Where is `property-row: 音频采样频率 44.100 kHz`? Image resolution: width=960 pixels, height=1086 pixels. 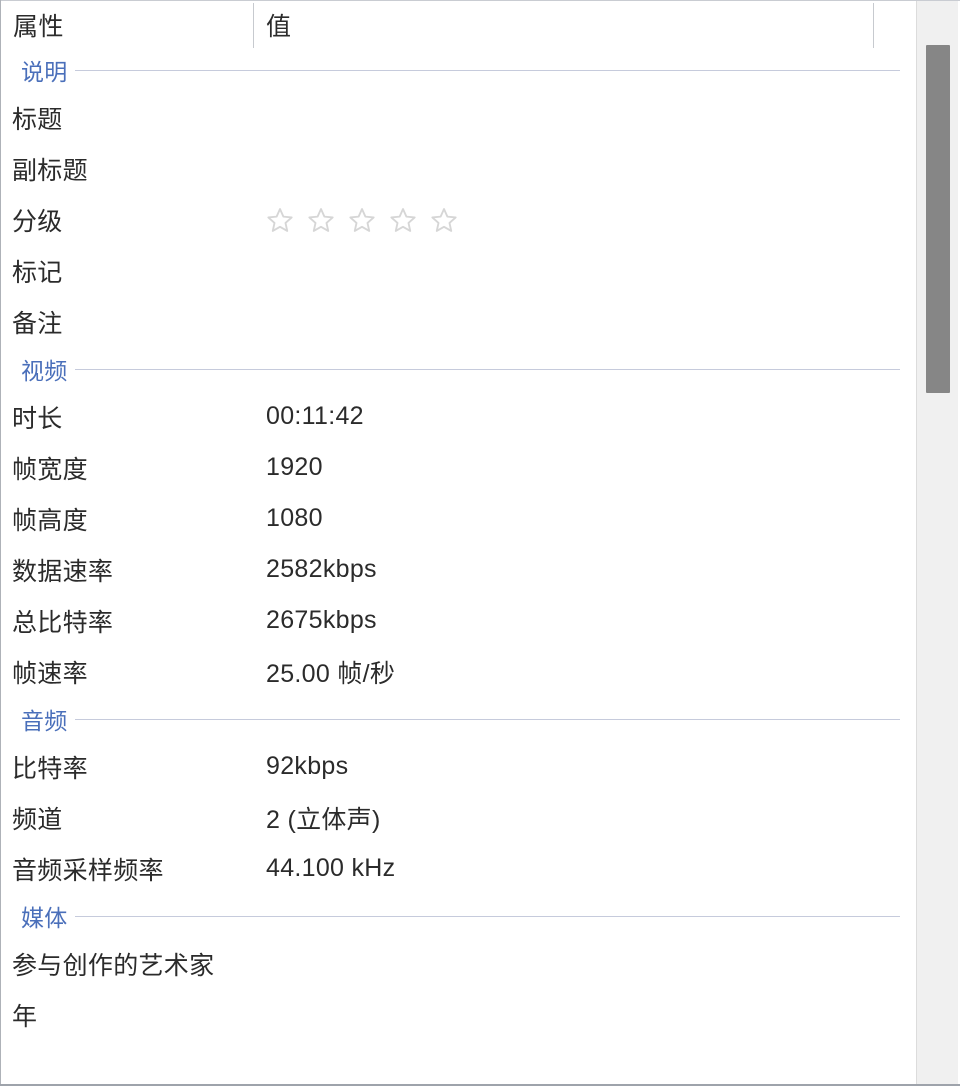 property-row: 音频采样频率 44.100 kHz is located at coordinates (458, 868).